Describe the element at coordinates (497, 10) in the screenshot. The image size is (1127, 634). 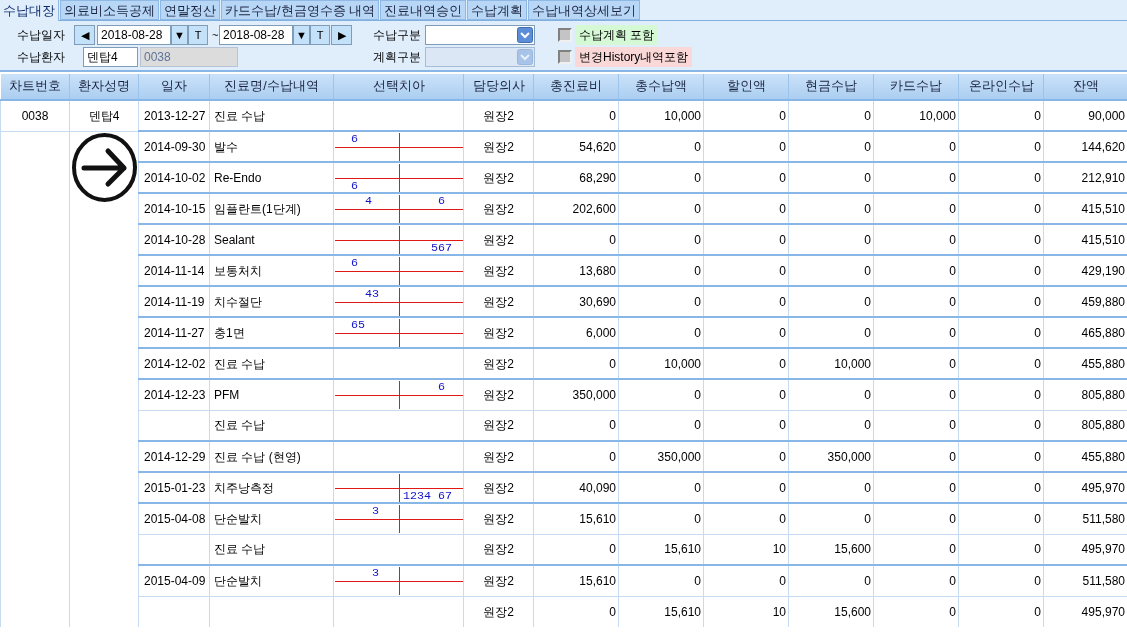
I see `tab: 수납계획` at that location.